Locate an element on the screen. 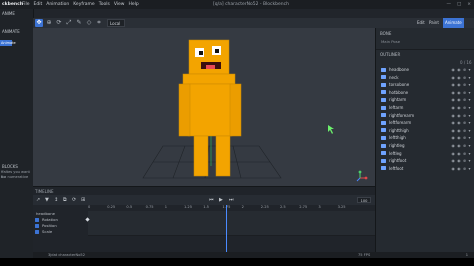 This screenshot has height=266, width=474. outliner-item-name: leftforearm is located at coordinates (400, 123).